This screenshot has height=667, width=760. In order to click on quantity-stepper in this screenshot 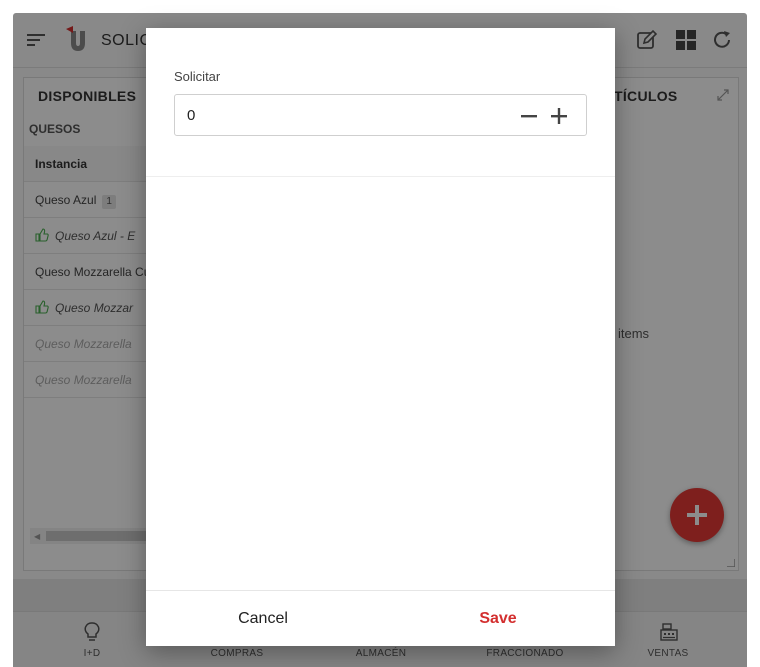, I will do `click(380, 115)`.